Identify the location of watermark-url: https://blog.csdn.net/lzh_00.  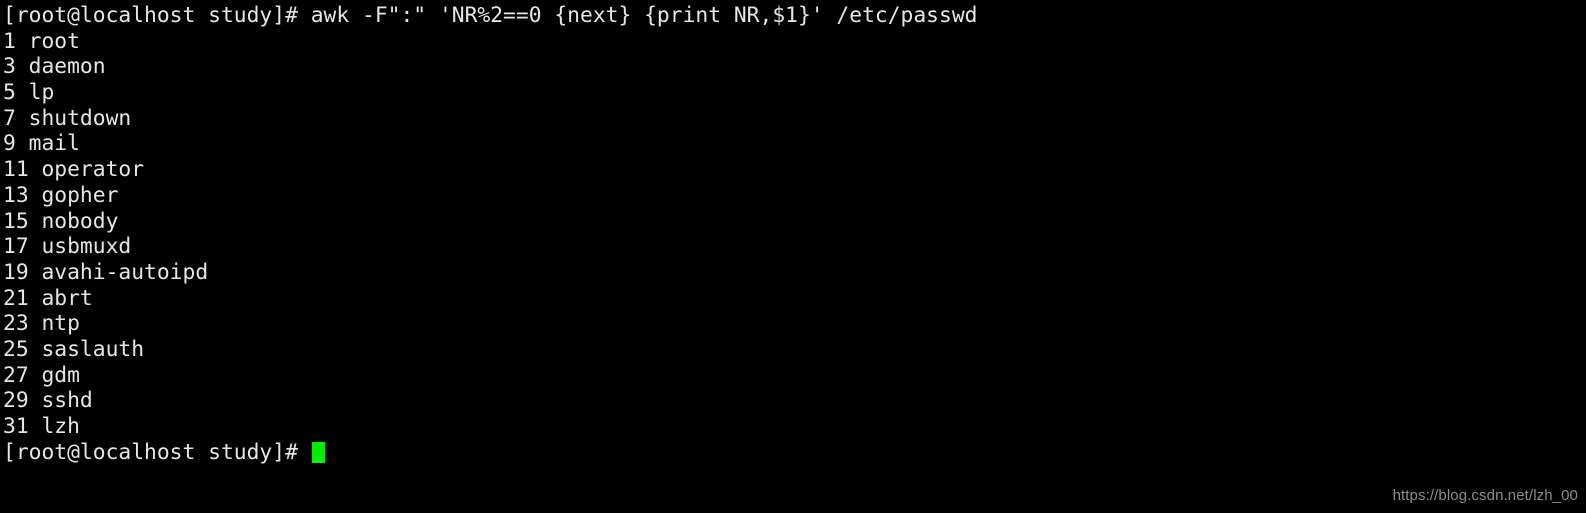
(1485, 495).